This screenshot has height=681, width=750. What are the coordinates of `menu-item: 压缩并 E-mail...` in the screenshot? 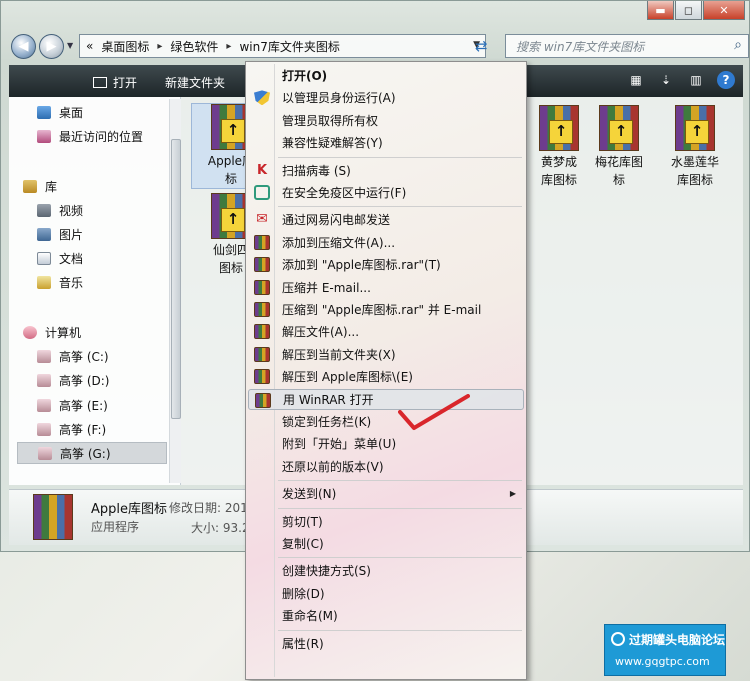 It's located at (386, 287).